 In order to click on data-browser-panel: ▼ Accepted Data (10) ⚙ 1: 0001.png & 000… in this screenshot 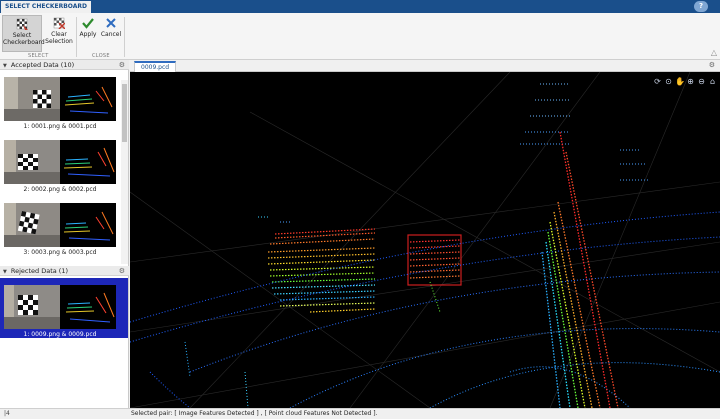, I will do `click(64, 234)`.